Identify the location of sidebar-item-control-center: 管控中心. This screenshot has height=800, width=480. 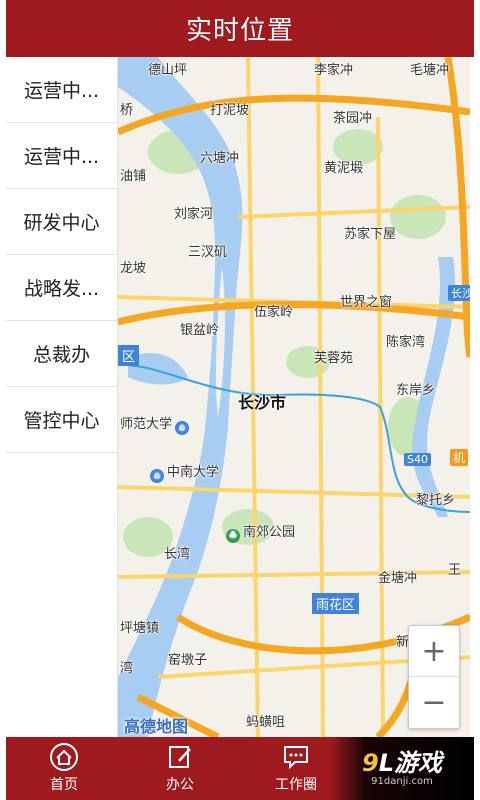
(61, 420).